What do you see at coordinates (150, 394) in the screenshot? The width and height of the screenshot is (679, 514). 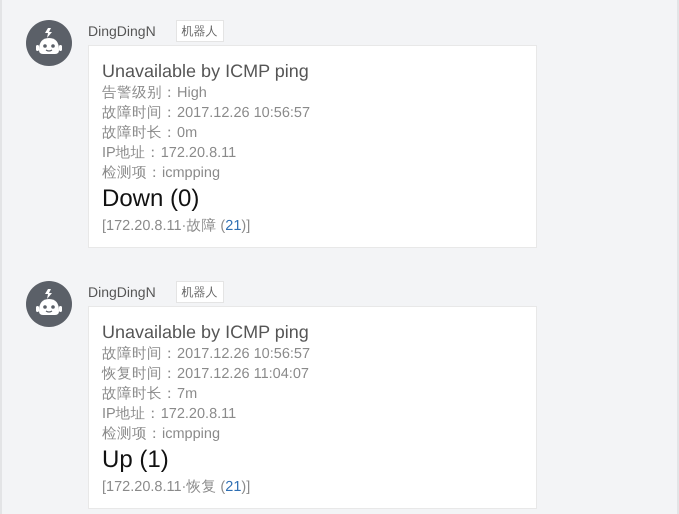 I see `alert-detail: 故障时长：7m` at bounding box center [150, 394].